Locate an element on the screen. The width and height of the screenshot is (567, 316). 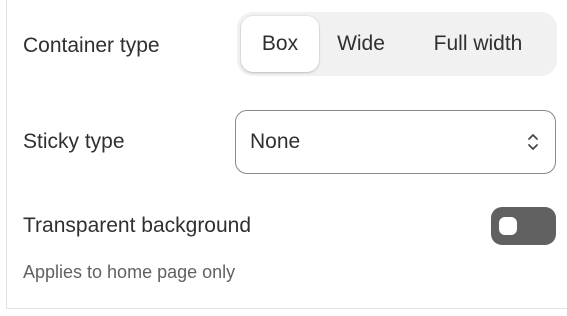
container-type-segmented-control: Box Wide Full width is located at coordinates (397, 44).